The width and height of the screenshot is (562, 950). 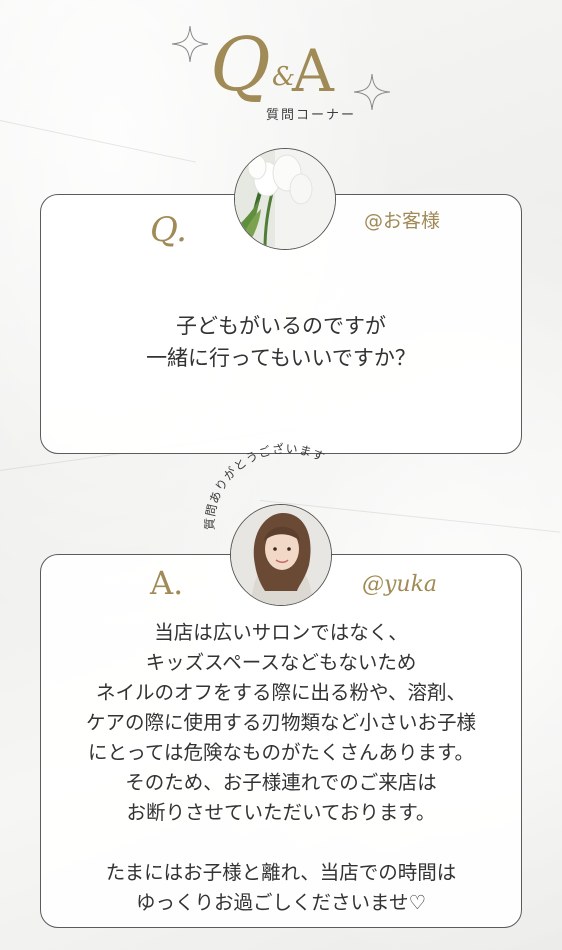 What do you see at coordinates (281, 812) in the screenshot?
I see `answer-line: お断りさせていただいております。` at bounding box center [281, 812].